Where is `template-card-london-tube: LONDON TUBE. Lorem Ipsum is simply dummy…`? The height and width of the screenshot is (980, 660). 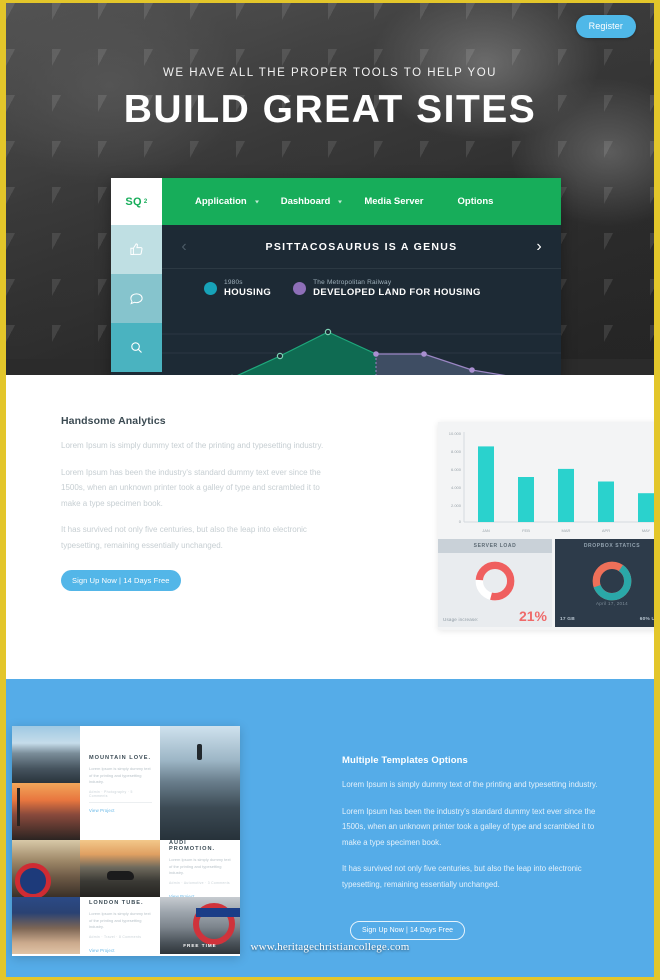
template-card-london-tube: LONDON TUBE. Lorem Ipsum is simply dummy… is located at coordinates (120, 925).